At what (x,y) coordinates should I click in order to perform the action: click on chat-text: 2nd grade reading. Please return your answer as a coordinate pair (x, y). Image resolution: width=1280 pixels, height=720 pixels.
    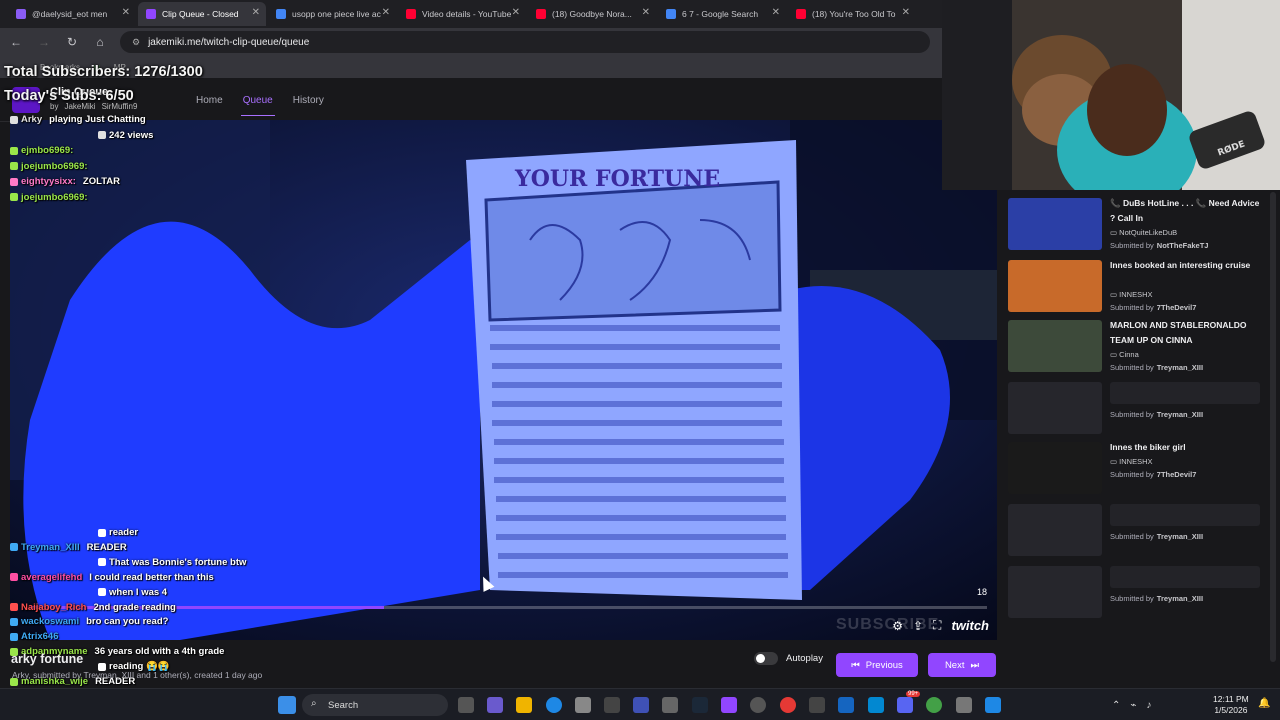
    Looking at the image, I should click on (134, 607).